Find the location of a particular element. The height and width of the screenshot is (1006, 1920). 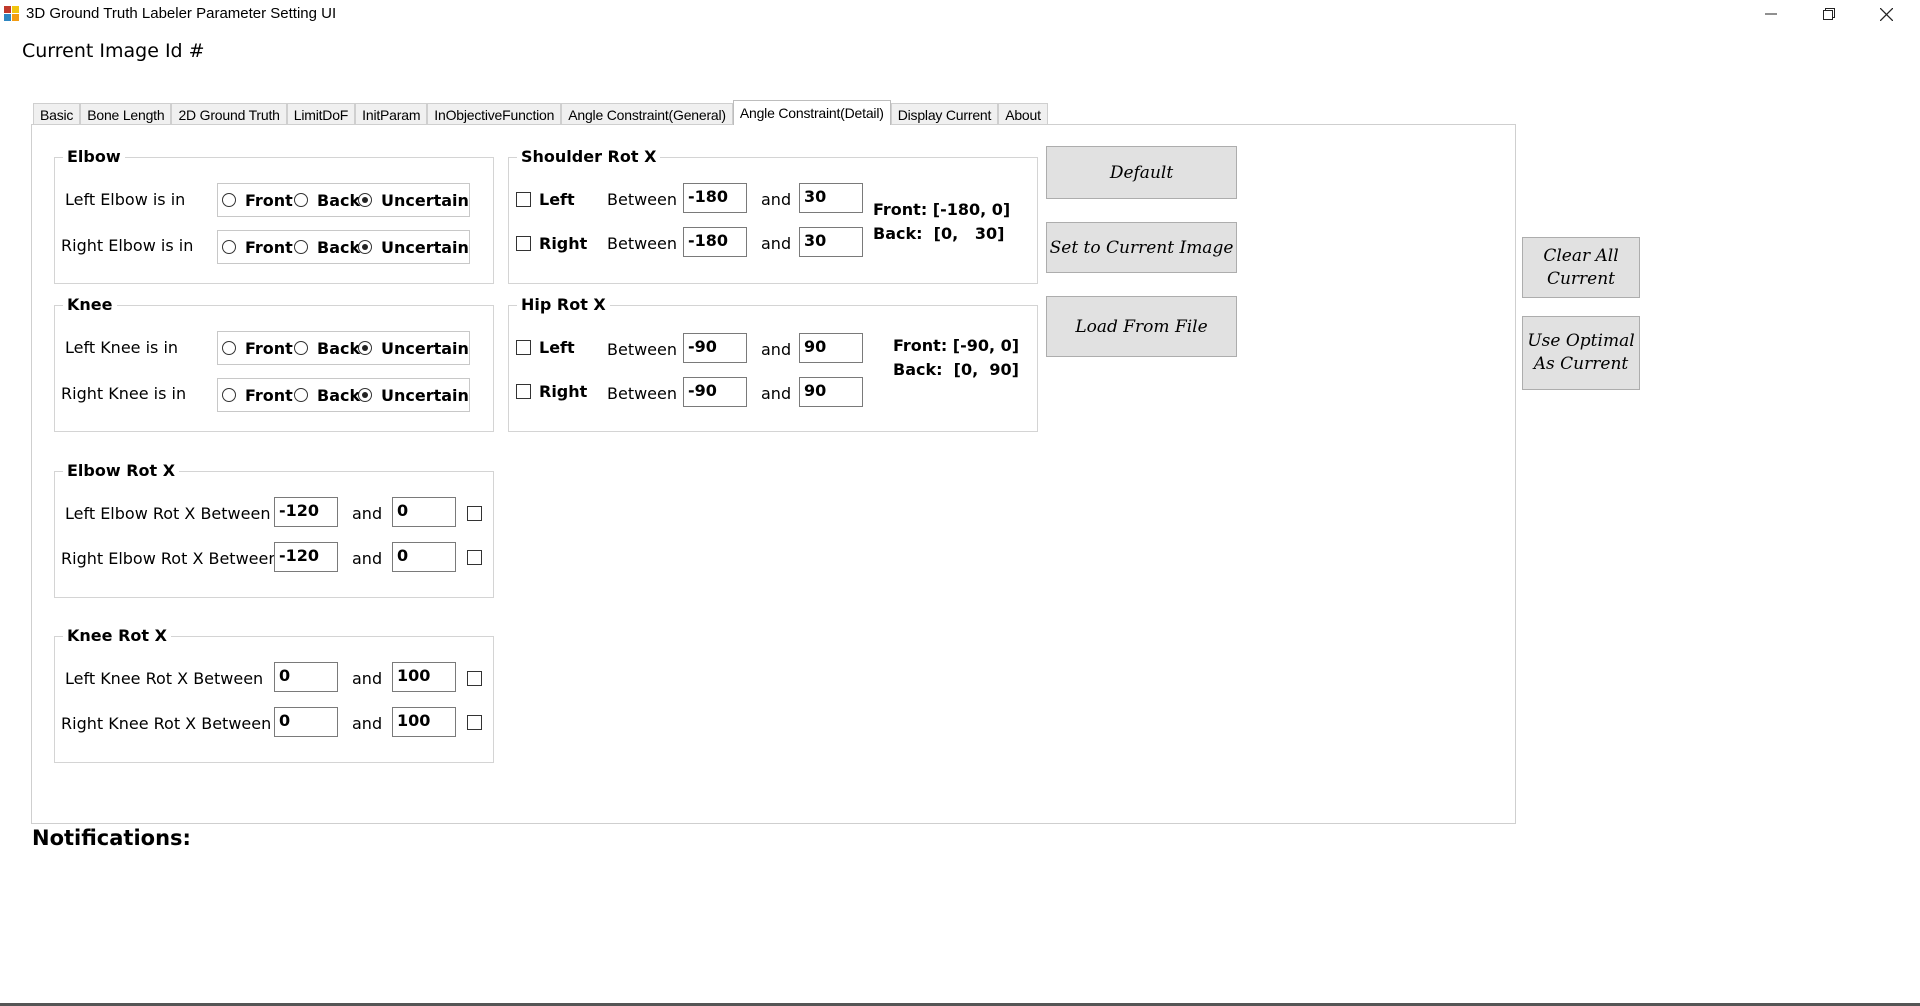

knee-rot-x-title: Knee Rot X is located at coordinates (117, 635).